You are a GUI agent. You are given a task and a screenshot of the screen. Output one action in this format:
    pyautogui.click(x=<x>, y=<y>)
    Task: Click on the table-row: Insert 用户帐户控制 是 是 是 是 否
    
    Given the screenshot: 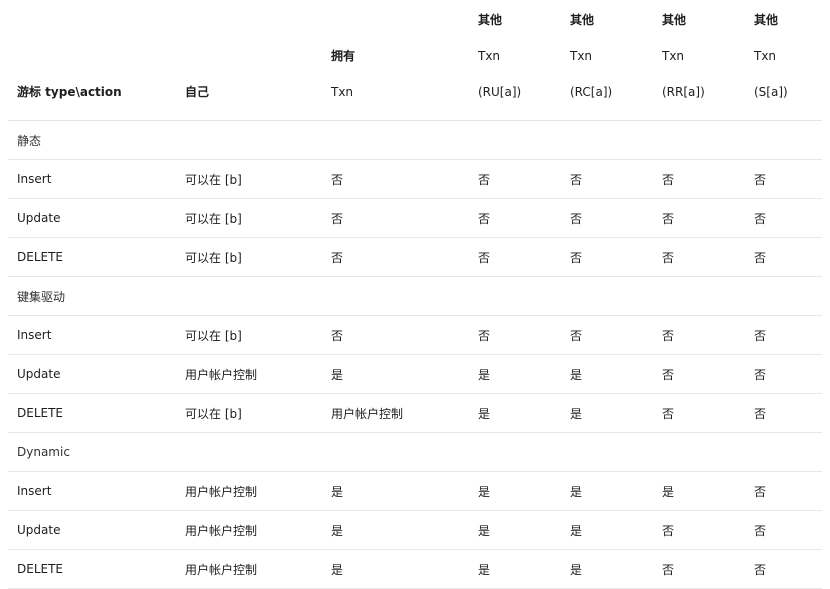 What is the action you would take?
    pyautogui.click(x=415, y=491)
    